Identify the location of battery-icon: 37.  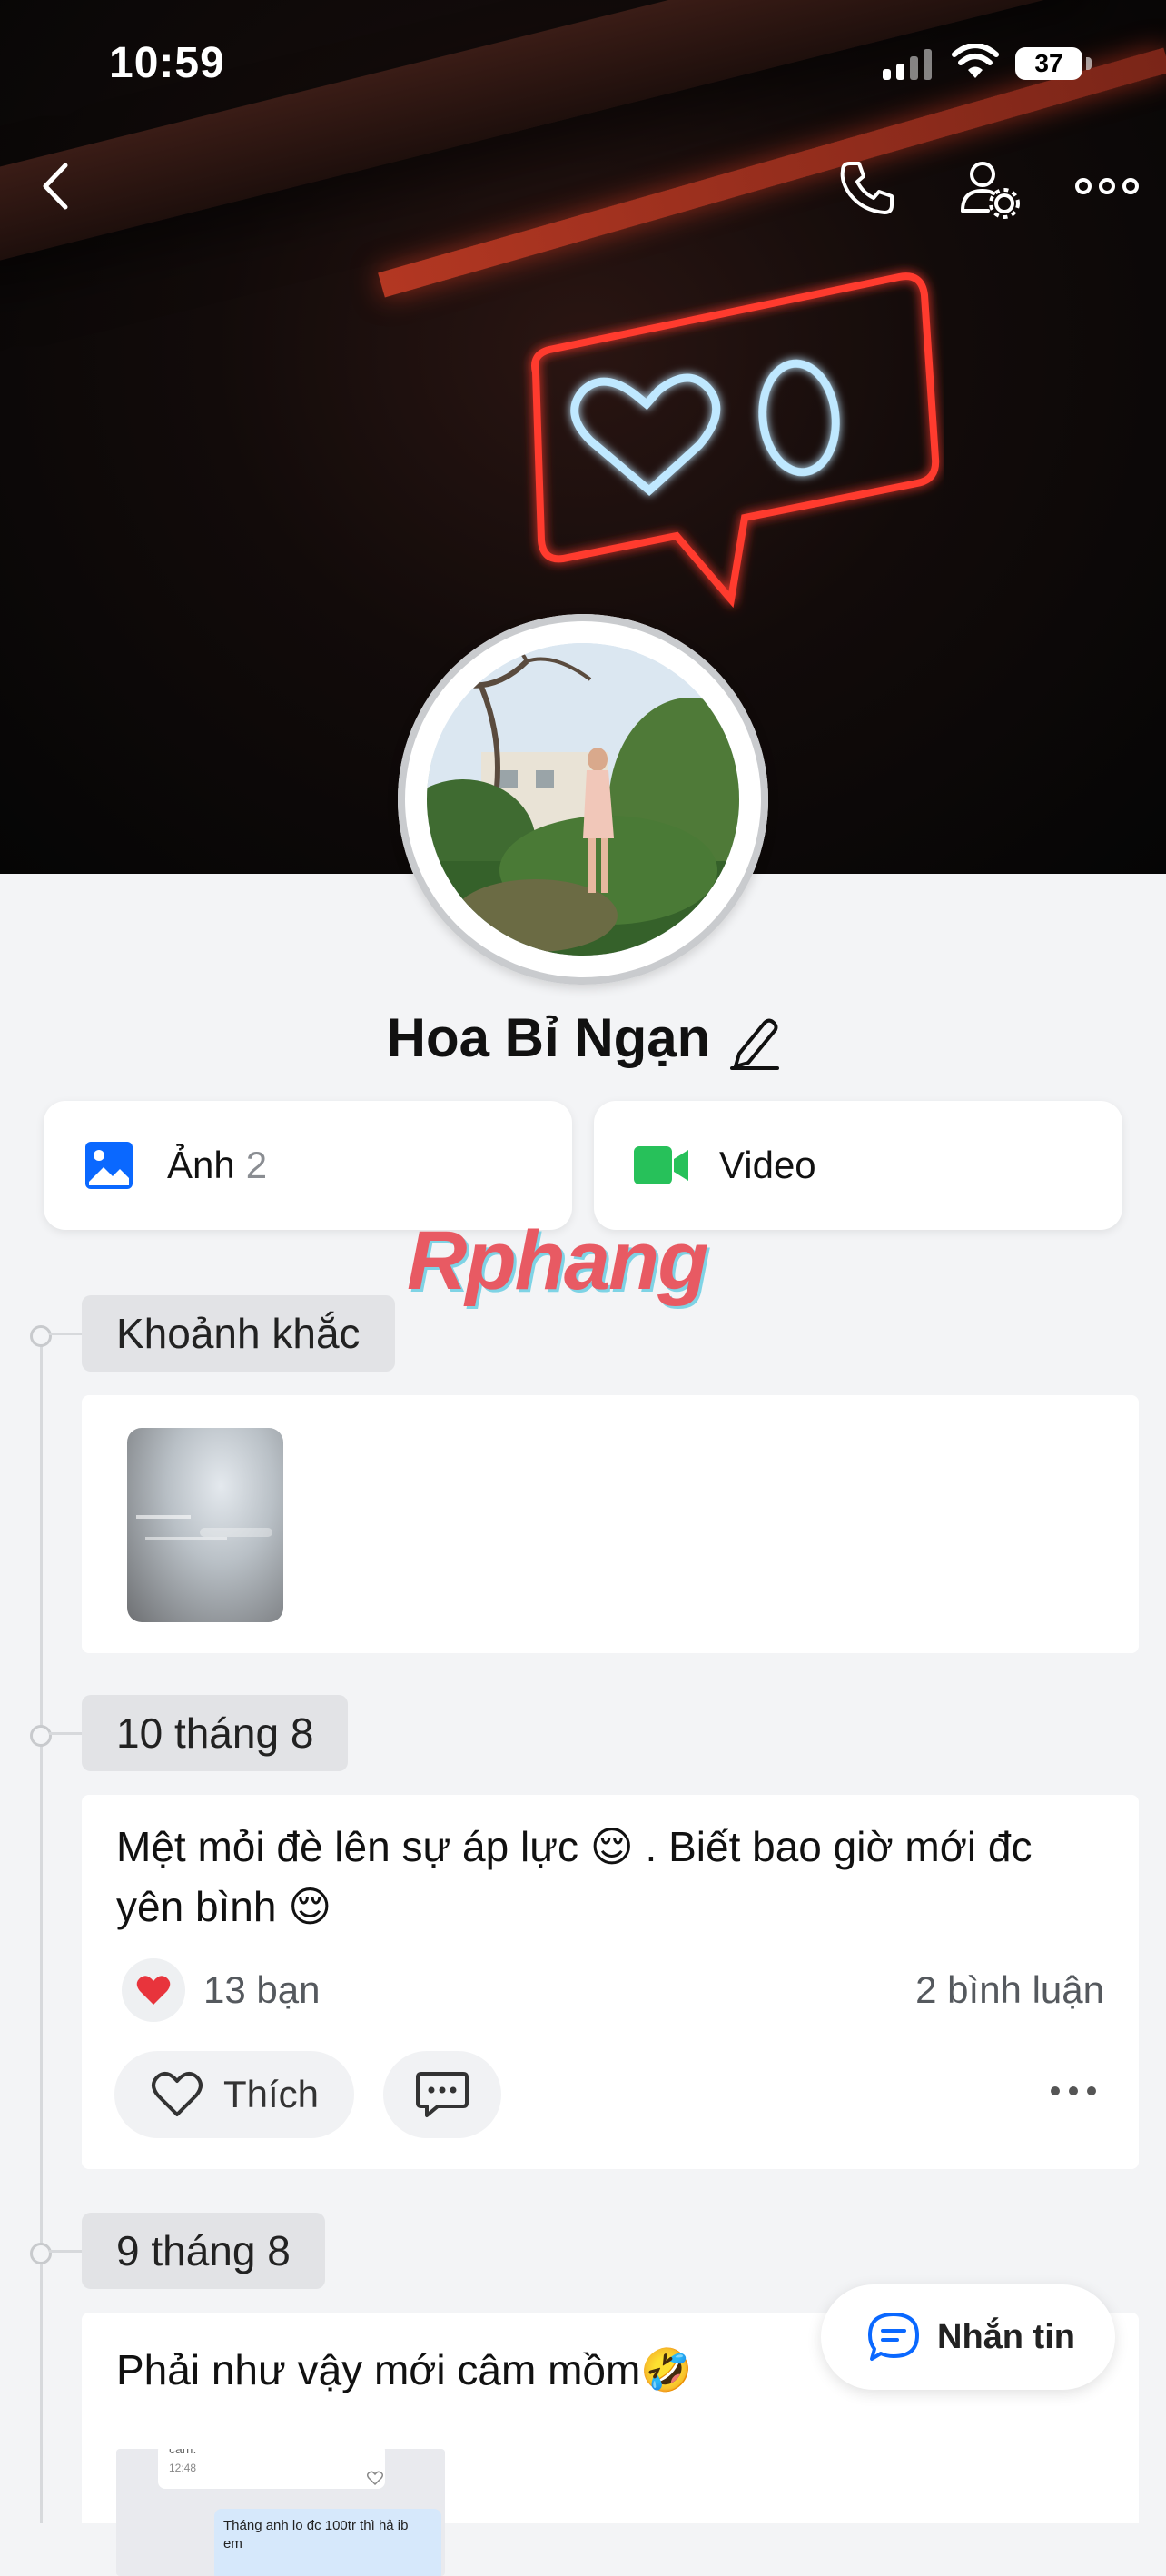
(1049, 64).